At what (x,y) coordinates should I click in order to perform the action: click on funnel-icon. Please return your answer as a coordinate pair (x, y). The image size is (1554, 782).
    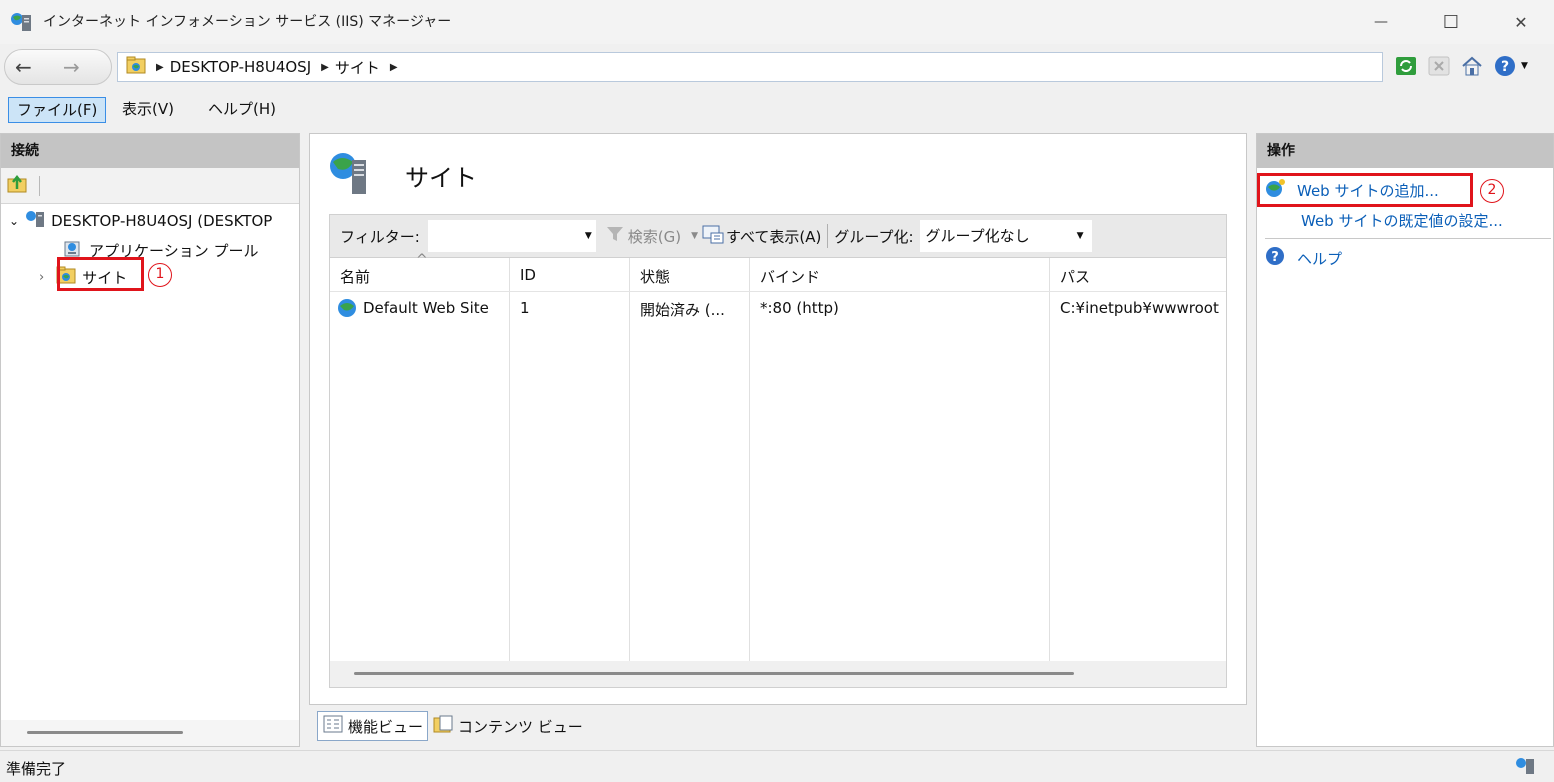
    Looking at the image, I should click on (615, 236).